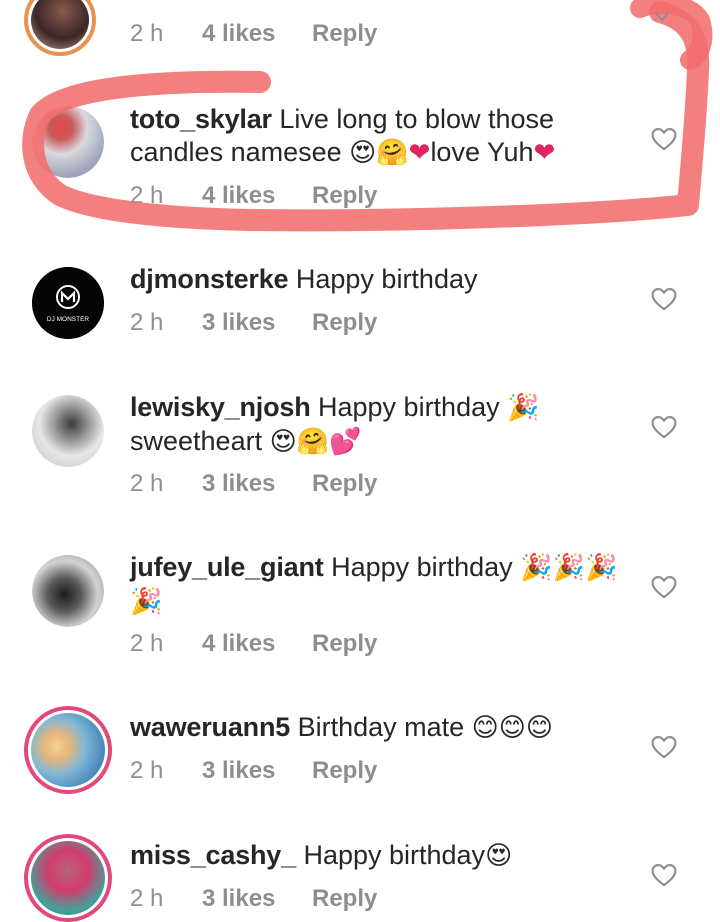 This screenshot has height=922, width=720. I want to click on comment-body: Live long to blow those, so click(417, 119).